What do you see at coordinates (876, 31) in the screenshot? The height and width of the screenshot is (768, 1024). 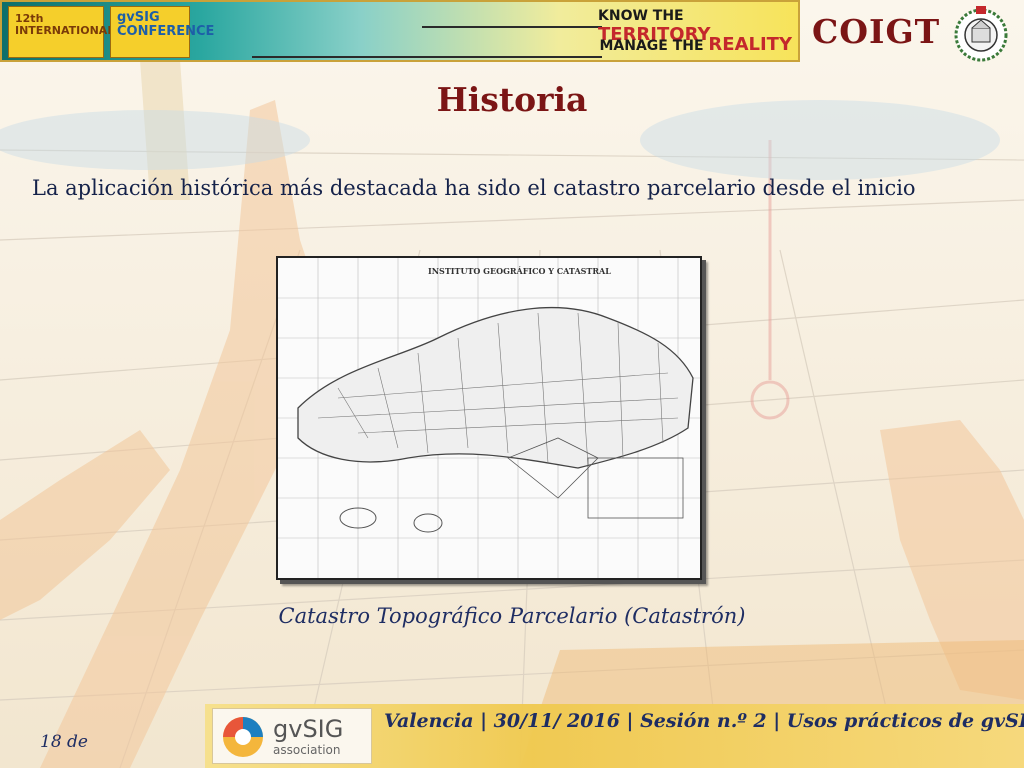 I see `org-name: COIGT` at bounding box center [876, 31].